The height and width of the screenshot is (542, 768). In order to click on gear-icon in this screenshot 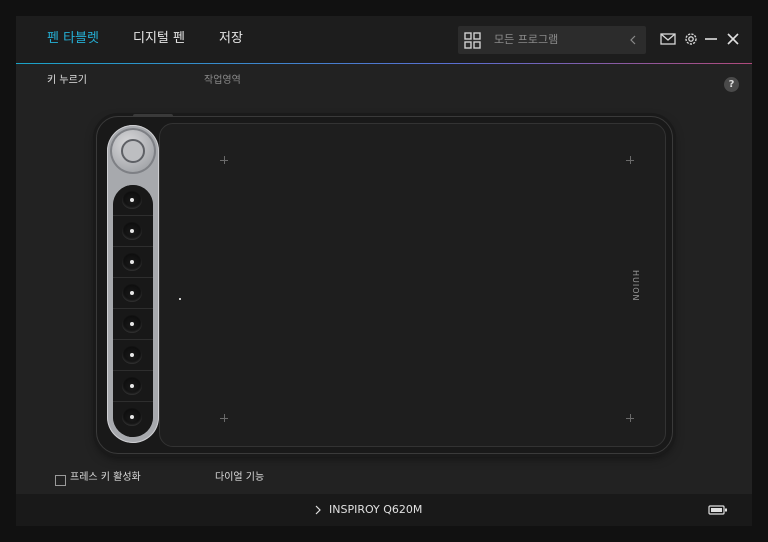, I will do `click(691, 39)`.